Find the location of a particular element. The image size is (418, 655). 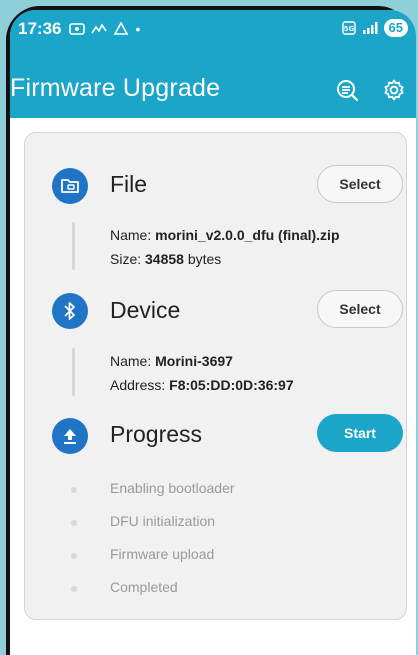

file-details-divider is located at coordinates (73, 246).